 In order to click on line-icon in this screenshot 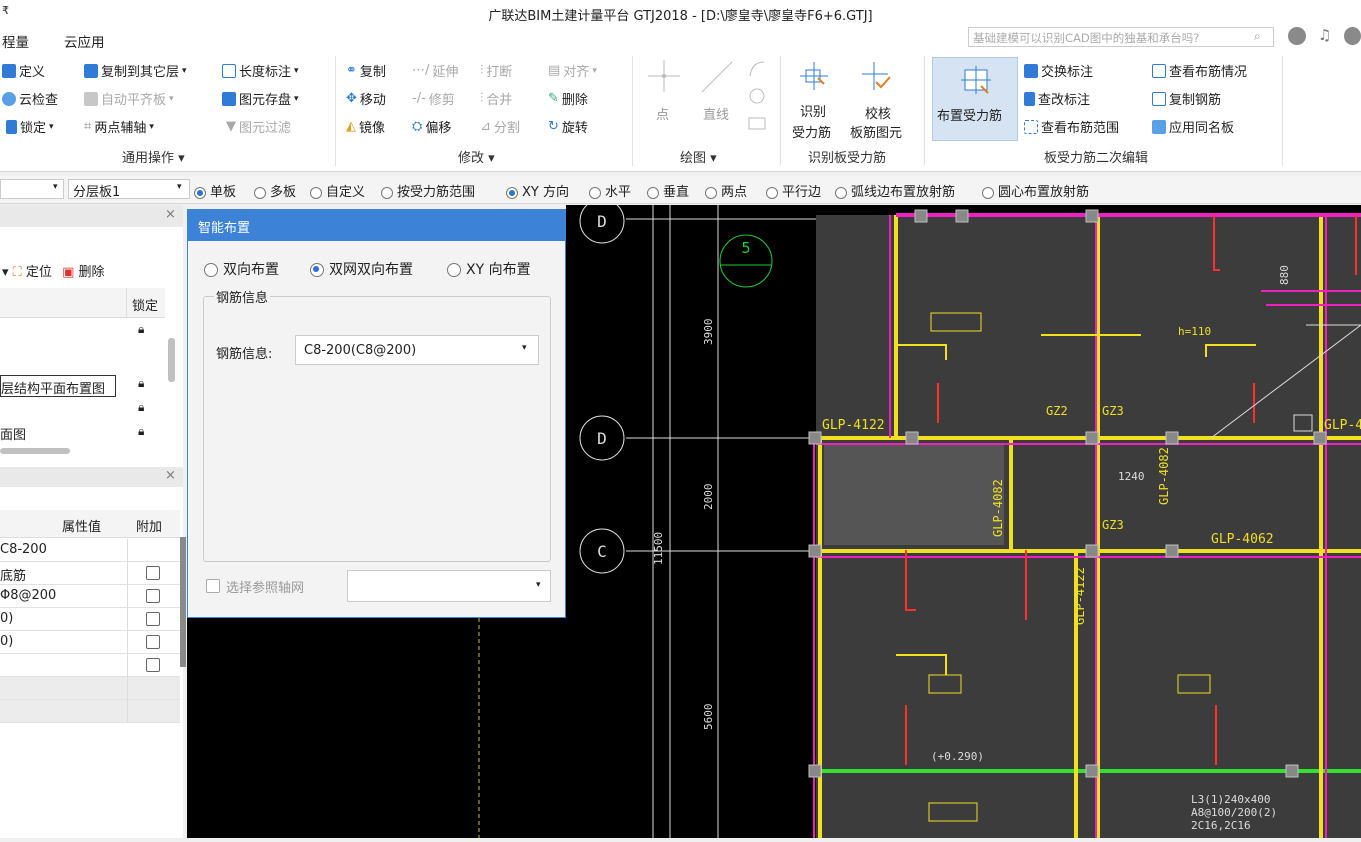, I will do `click(717, 77)`.